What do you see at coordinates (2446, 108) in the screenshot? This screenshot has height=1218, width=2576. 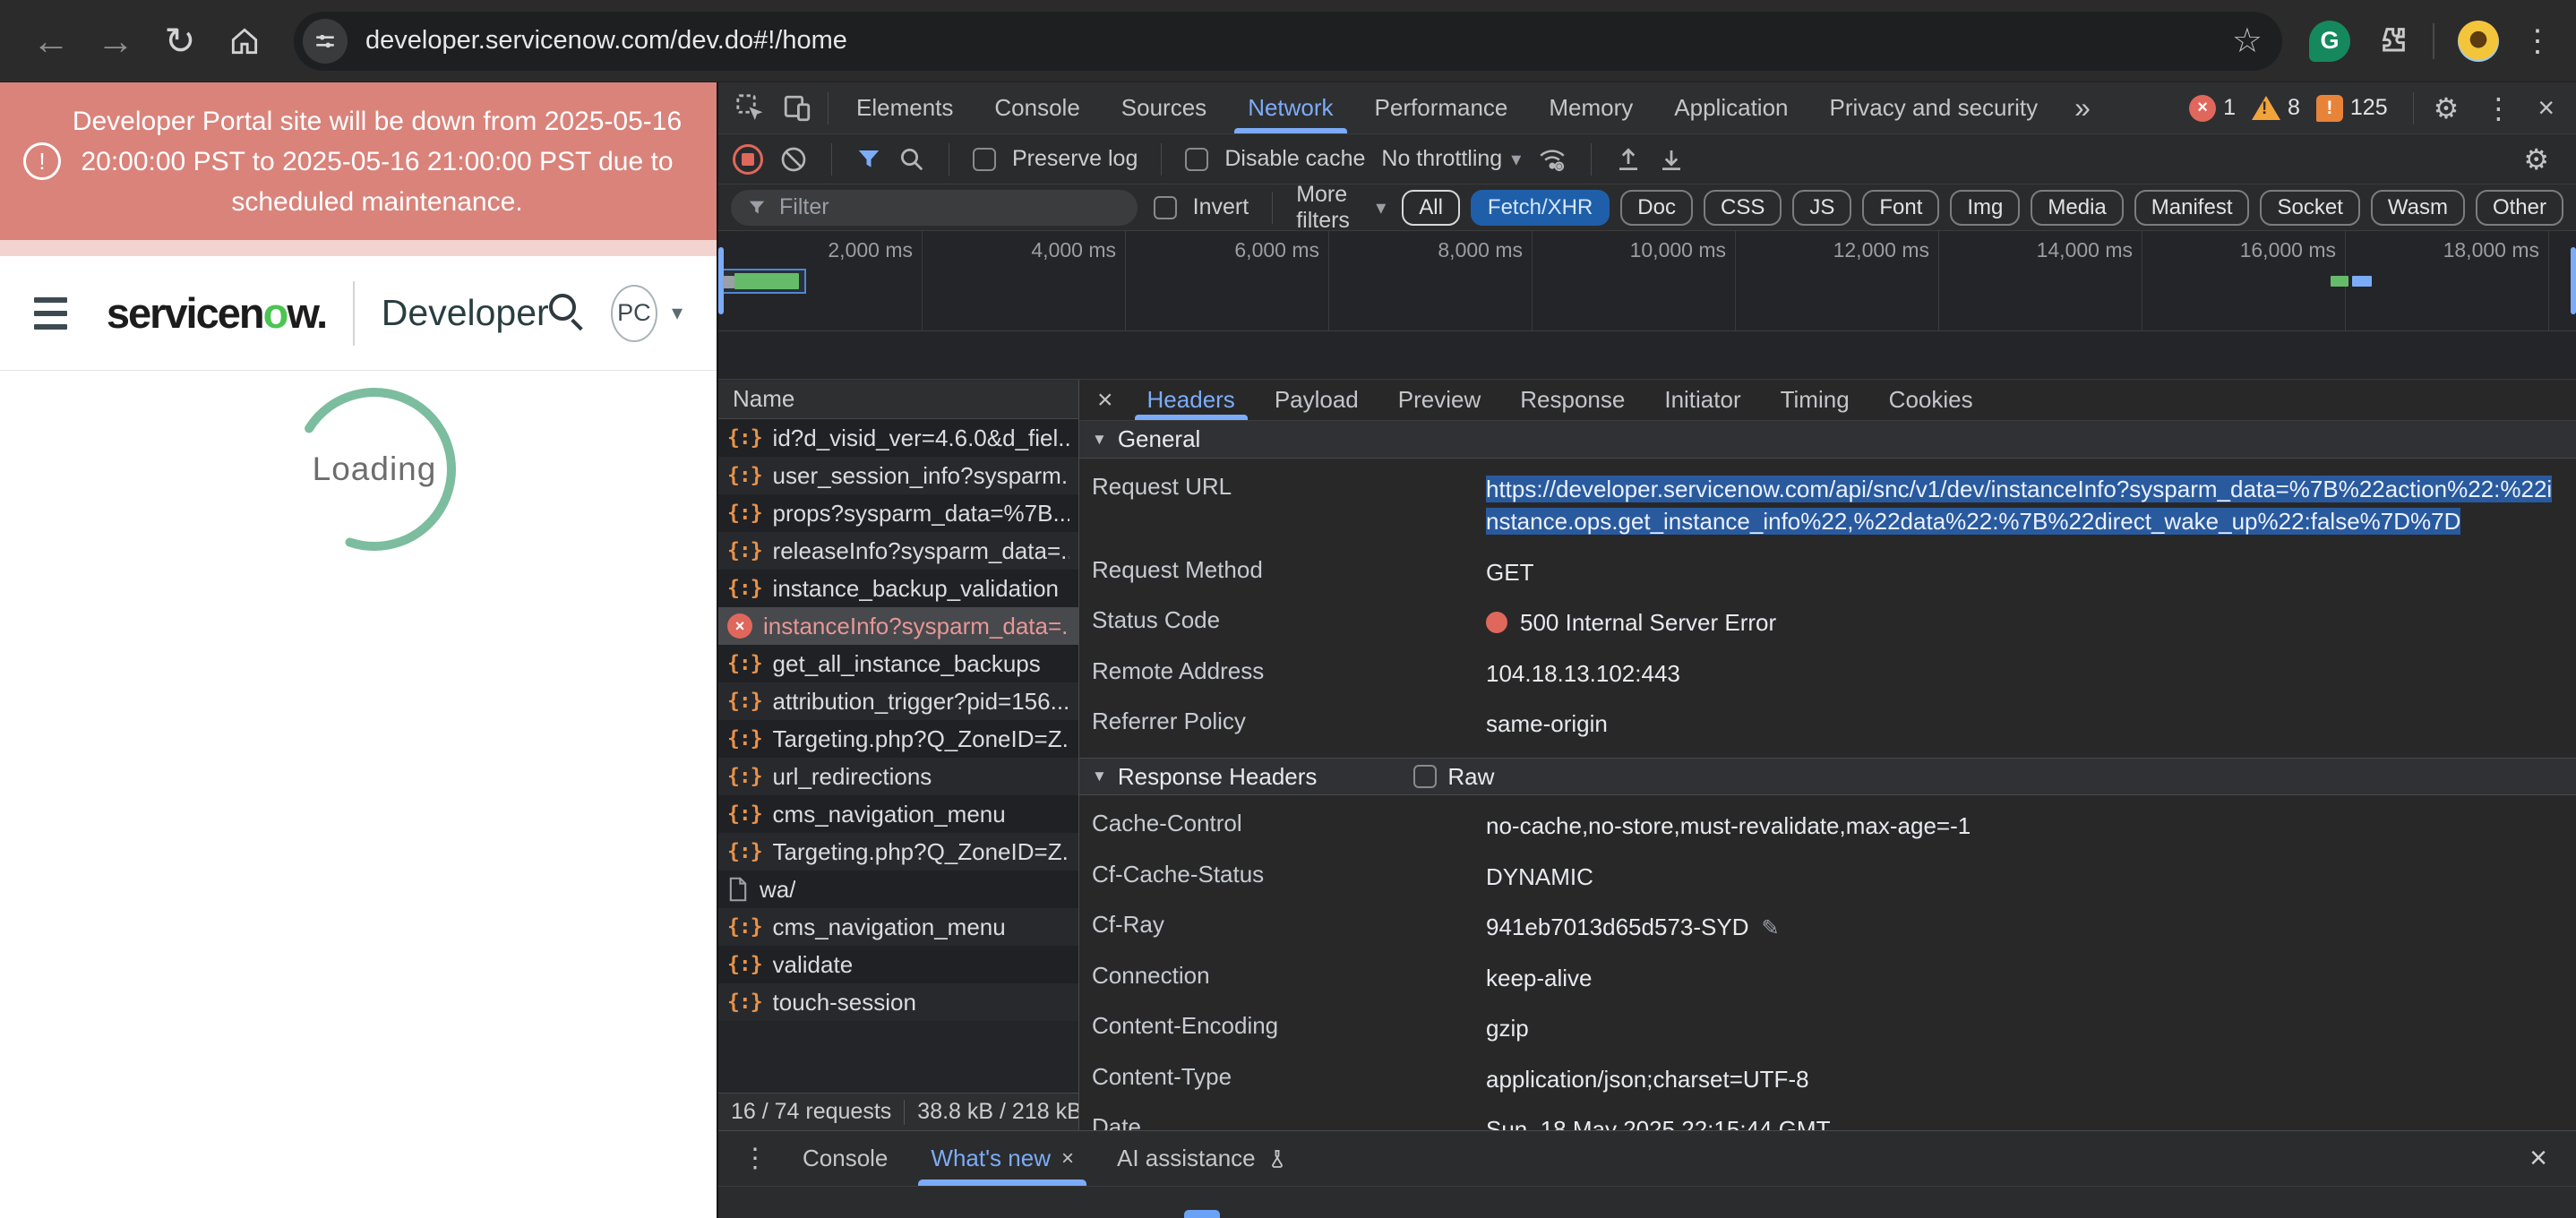 I see `devtools-settings-gear-icon: ⚙` at bounding box center [2446, 108].